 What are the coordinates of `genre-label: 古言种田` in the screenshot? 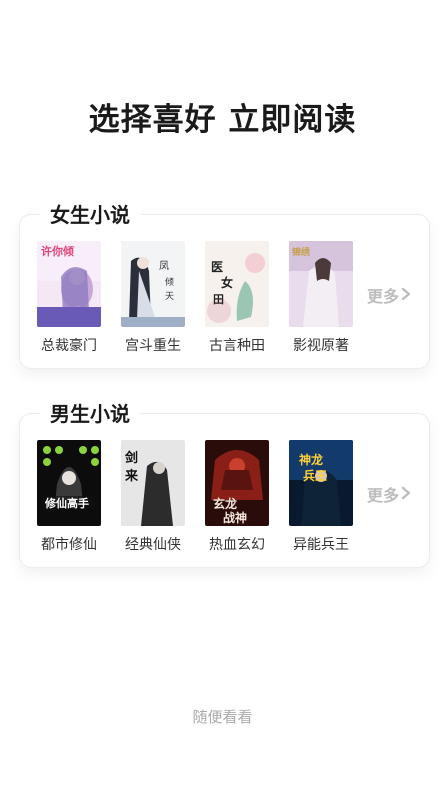 It's located at (237, 346).